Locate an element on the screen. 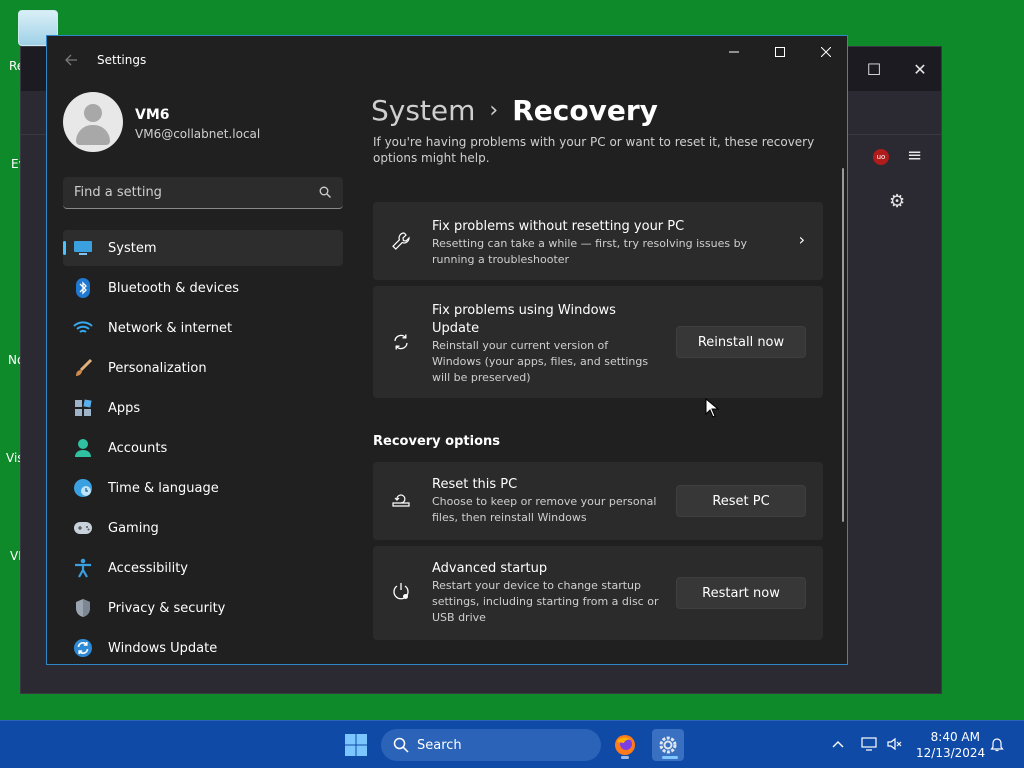 This screenshot has width=1024, height=768. gamepad-icon is located at coordinates (83, 528).